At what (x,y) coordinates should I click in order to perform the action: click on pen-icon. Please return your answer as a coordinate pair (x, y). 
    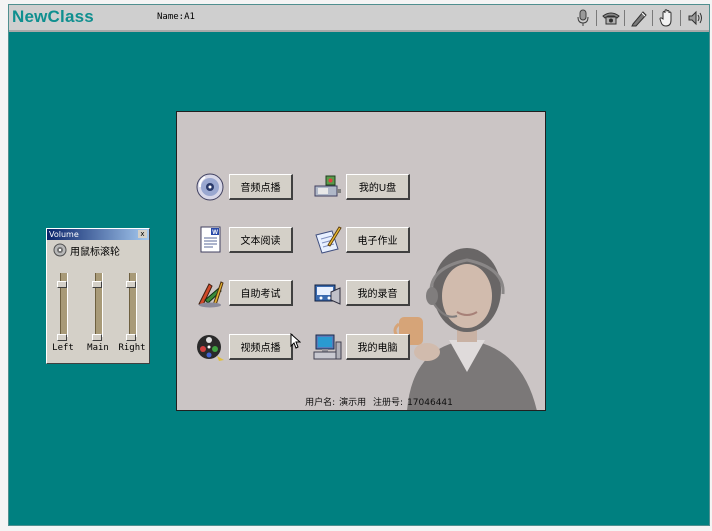
    Looking at the image, I should click on (638, 19).